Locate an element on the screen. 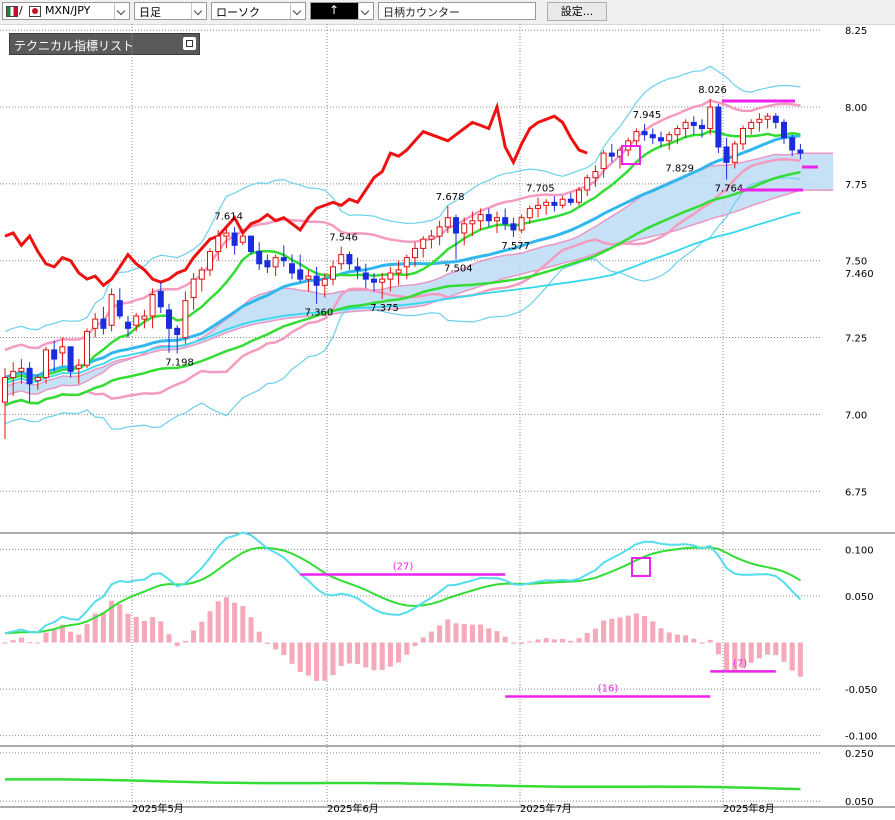 The image size is (895, 820). counter-input: 日柄カウンター is located at coordinates (457, 11).